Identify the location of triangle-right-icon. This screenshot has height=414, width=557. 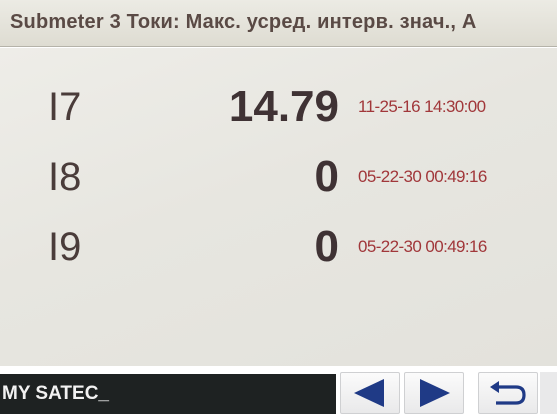
(435, 393).